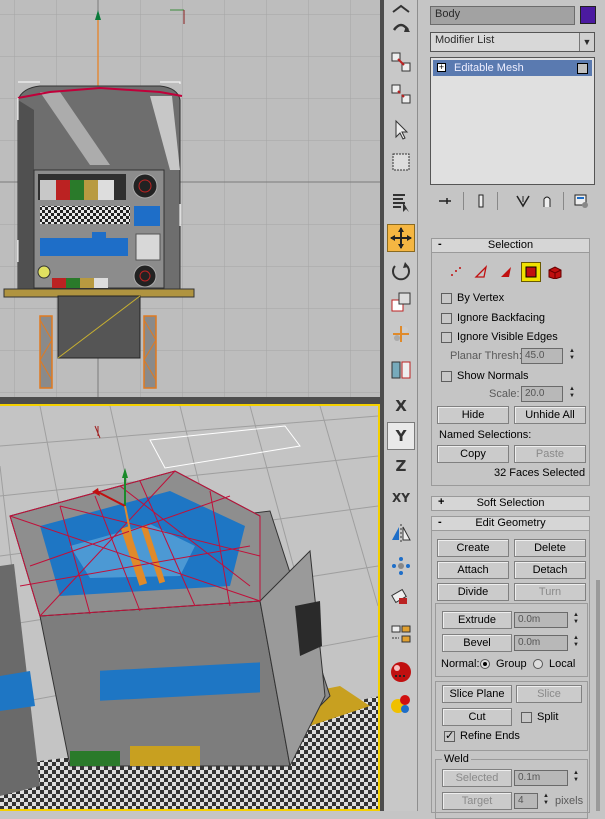  I want to click on ignore-backfacing-label: Ignore Backfacing, so click(501, 318).